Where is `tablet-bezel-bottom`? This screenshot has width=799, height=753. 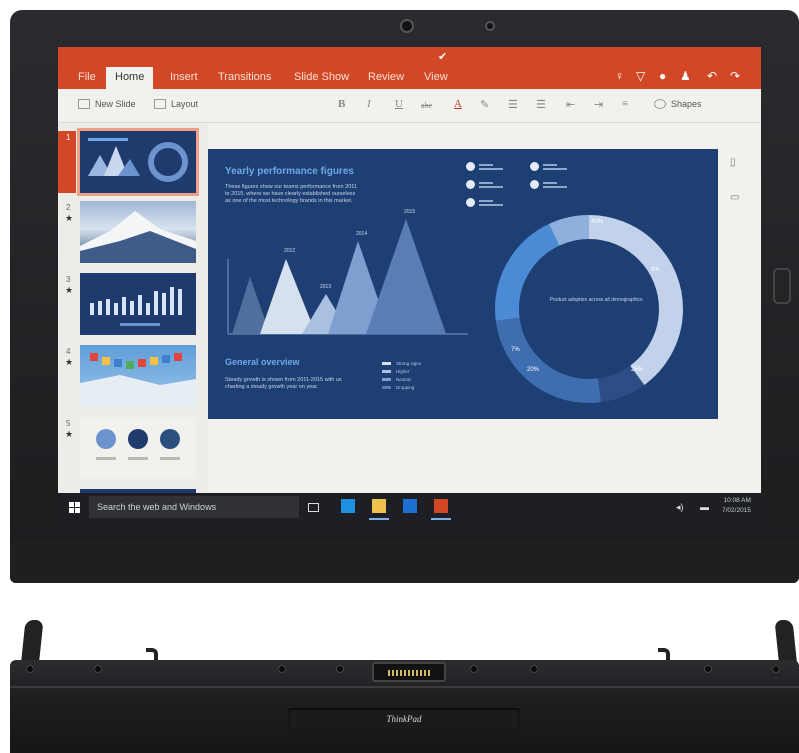 tablet-bezel-bottom is located at coordinates (404, 561).